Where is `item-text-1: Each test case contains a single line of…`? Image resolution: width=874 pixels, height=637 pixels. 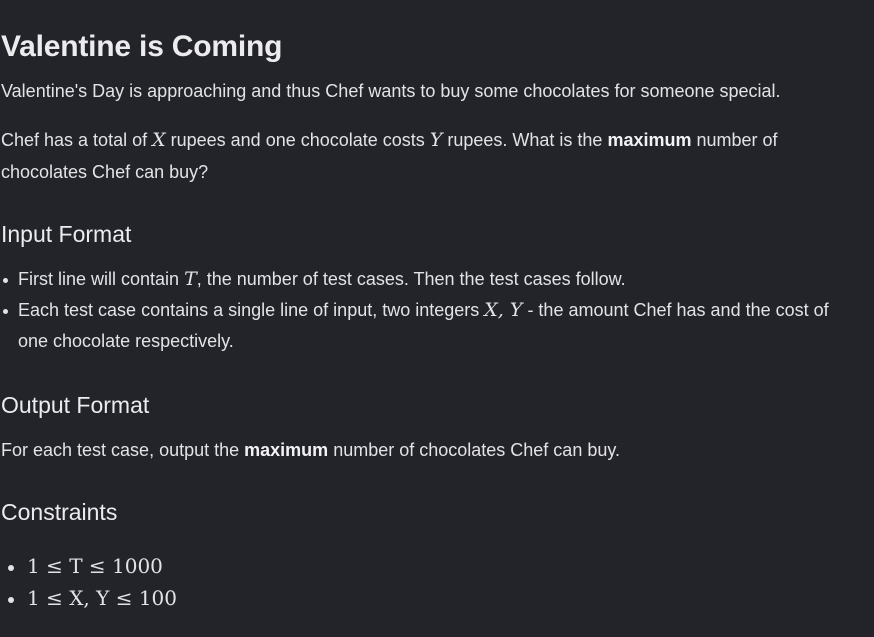 item-text-1: Each test case contains a single line of… is located at coordinates (251, 310).